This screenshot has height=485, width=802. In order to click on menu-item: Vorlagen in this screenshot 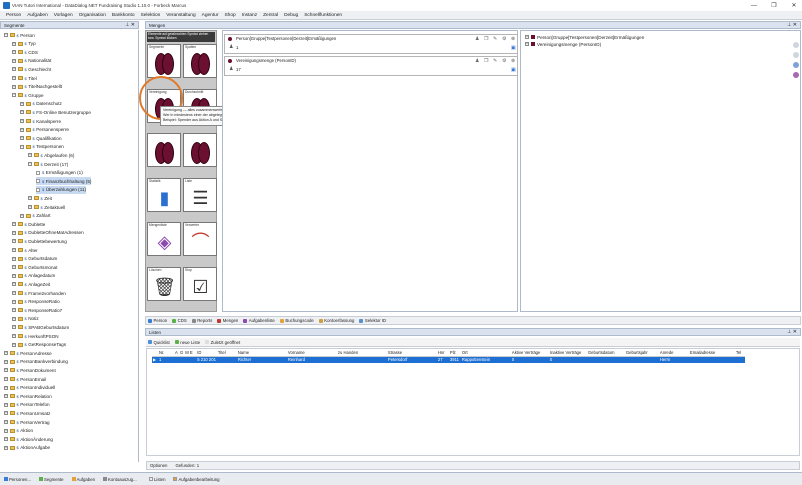, I will do `click(63, 15)`.